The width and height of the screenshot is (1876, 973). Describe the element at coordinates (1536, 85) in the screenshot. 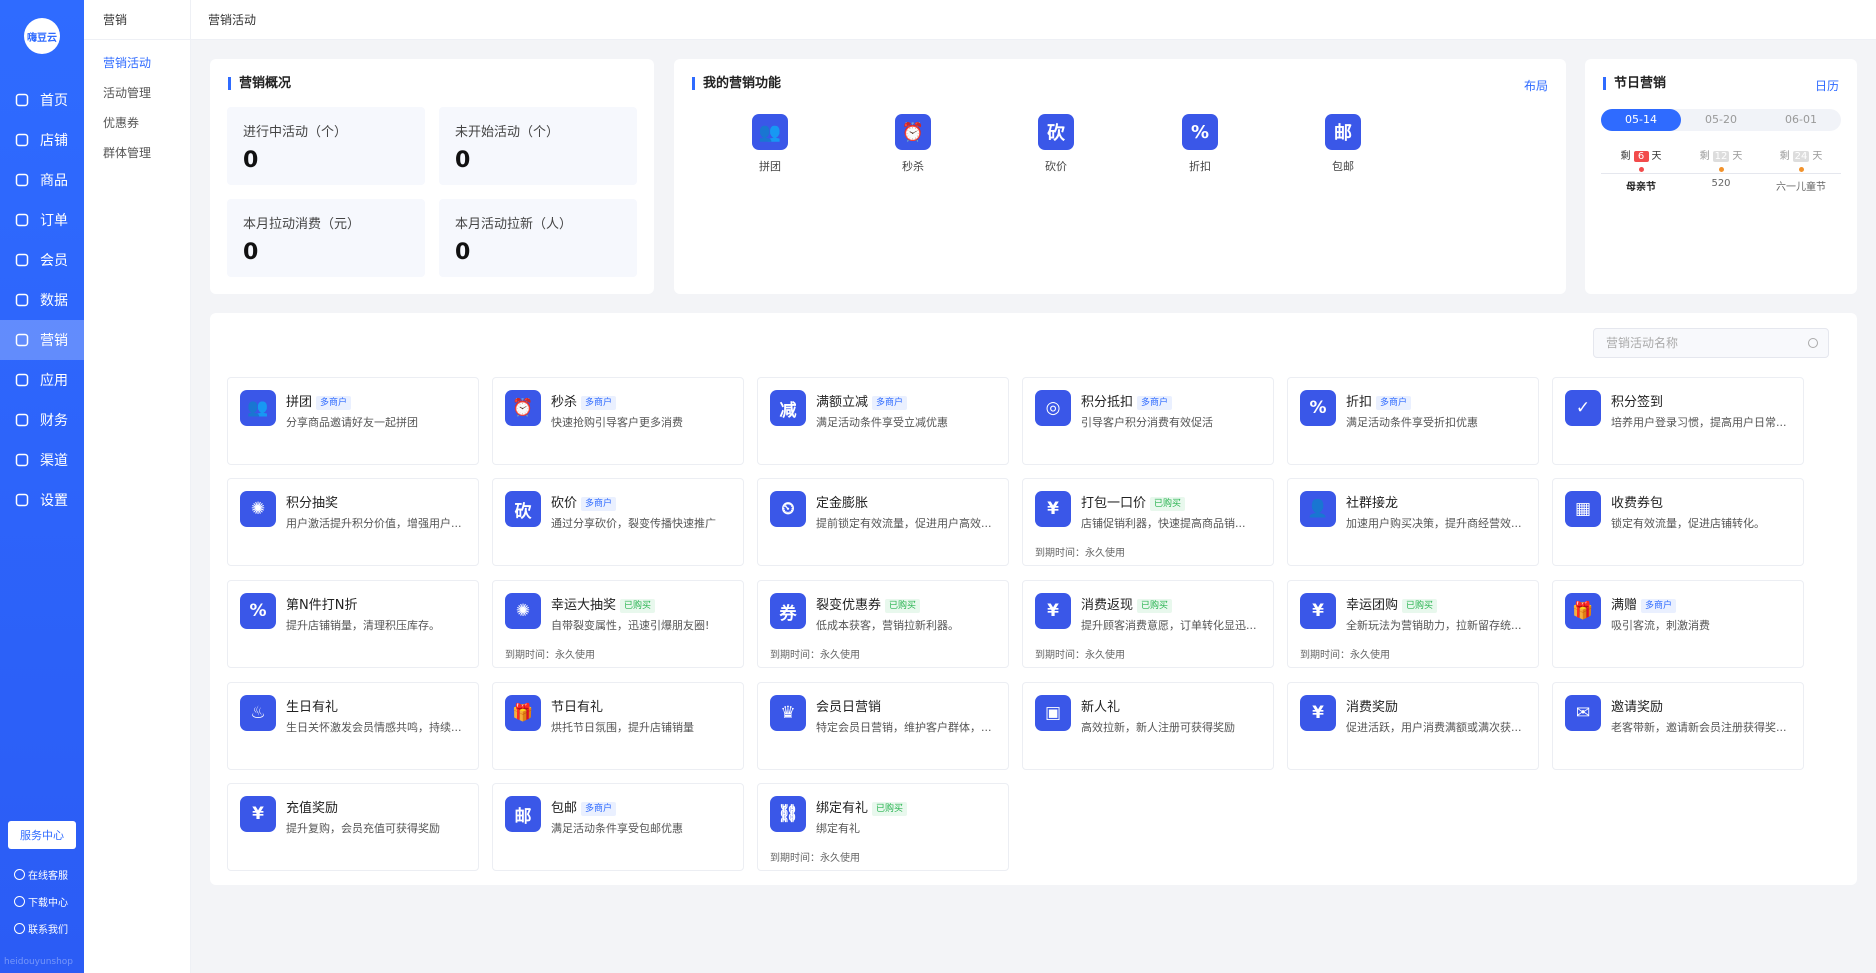

I see `layout-link: 布局` at that location.